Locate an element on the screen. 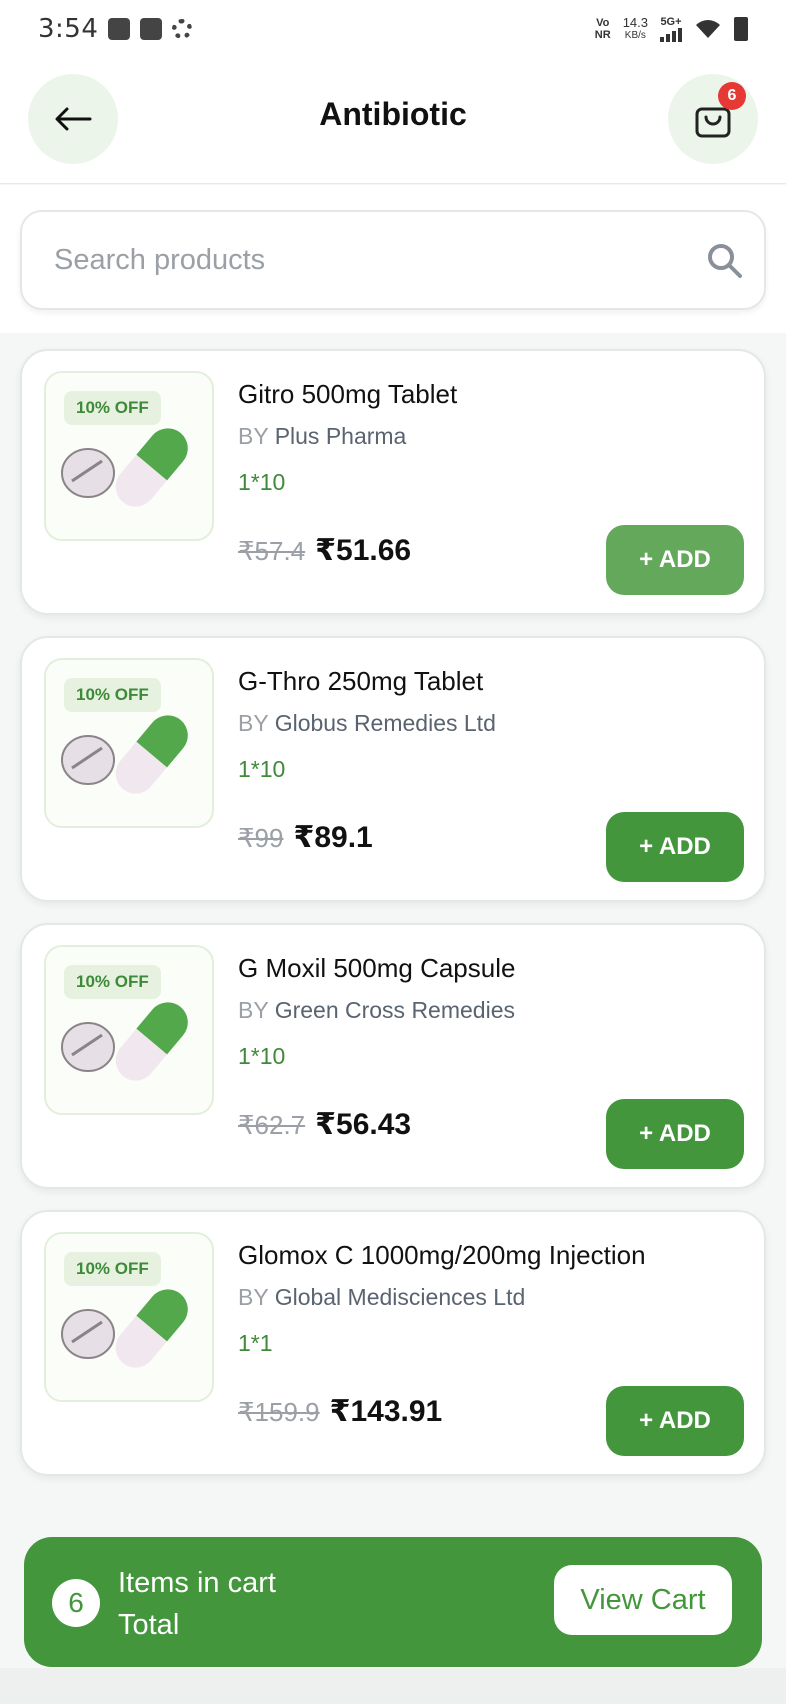  search-section is located at coordinates (393, 259).